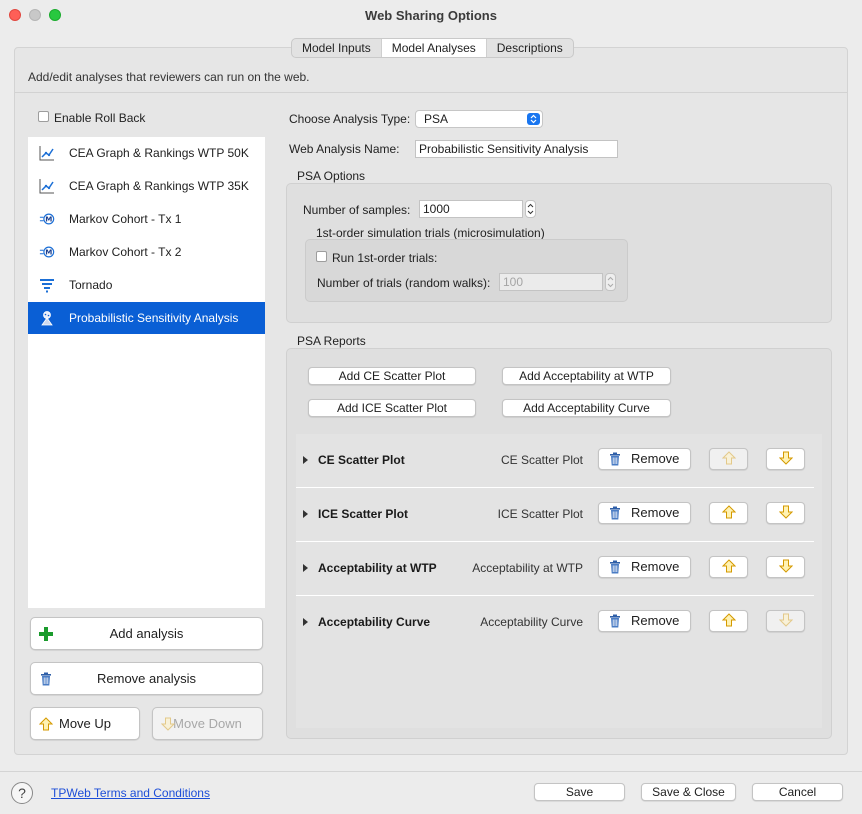 This screenshot has height=814, width=862. What do you see at coordinates (404, 283) in the screenshot?
I see `trials-label: Number of trials (random walks):` at bounding box center [404, 283].